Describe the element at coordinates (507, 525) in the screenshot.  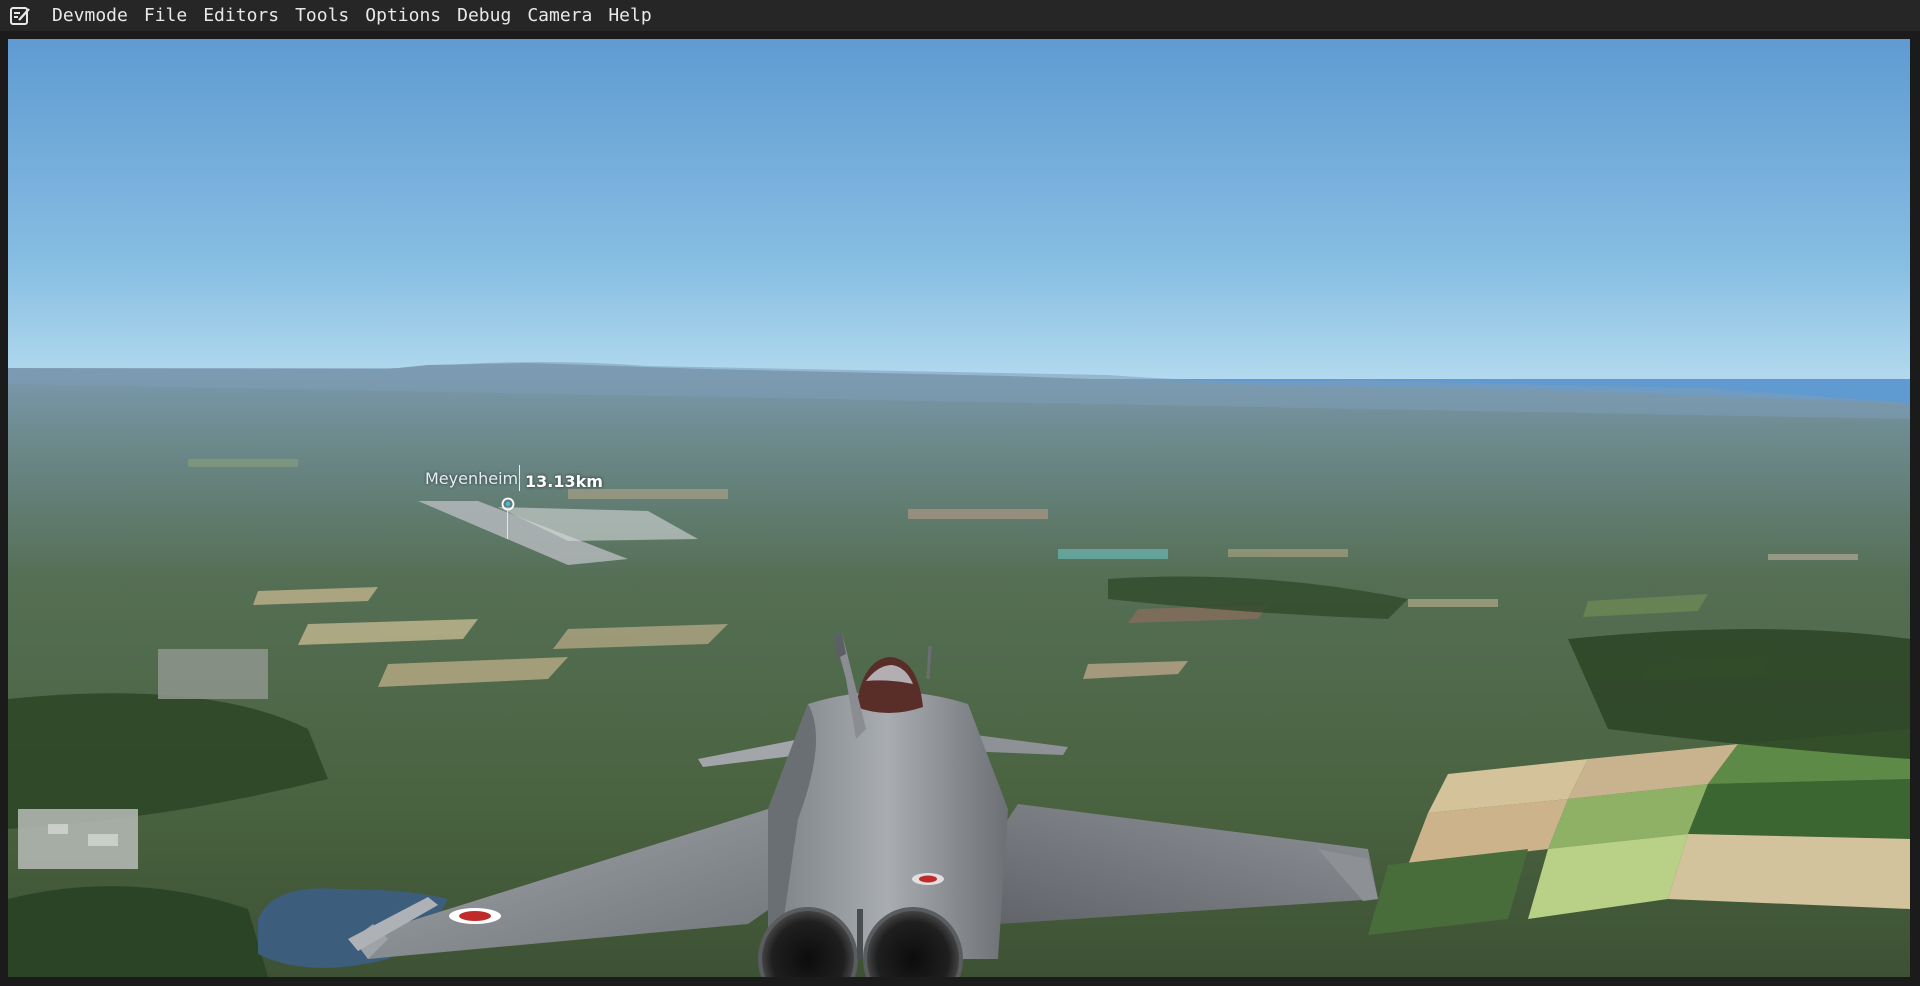
I see `waypoint-stem` at that location.